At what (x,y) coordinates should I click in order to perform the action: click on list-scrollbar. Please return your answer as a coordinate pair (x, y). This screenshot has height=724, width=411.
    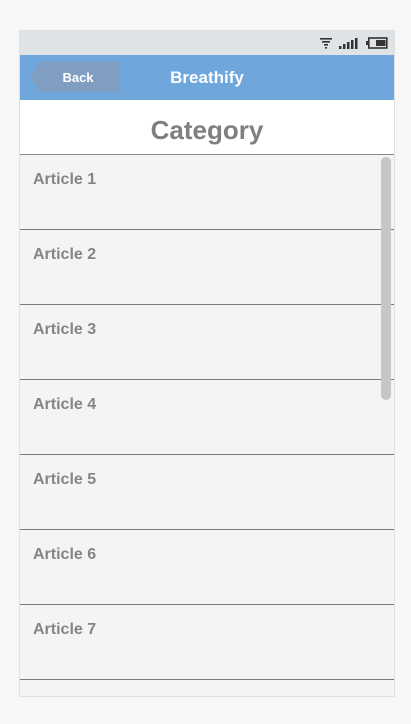
    Looking at the image, I should click on (386, 278).